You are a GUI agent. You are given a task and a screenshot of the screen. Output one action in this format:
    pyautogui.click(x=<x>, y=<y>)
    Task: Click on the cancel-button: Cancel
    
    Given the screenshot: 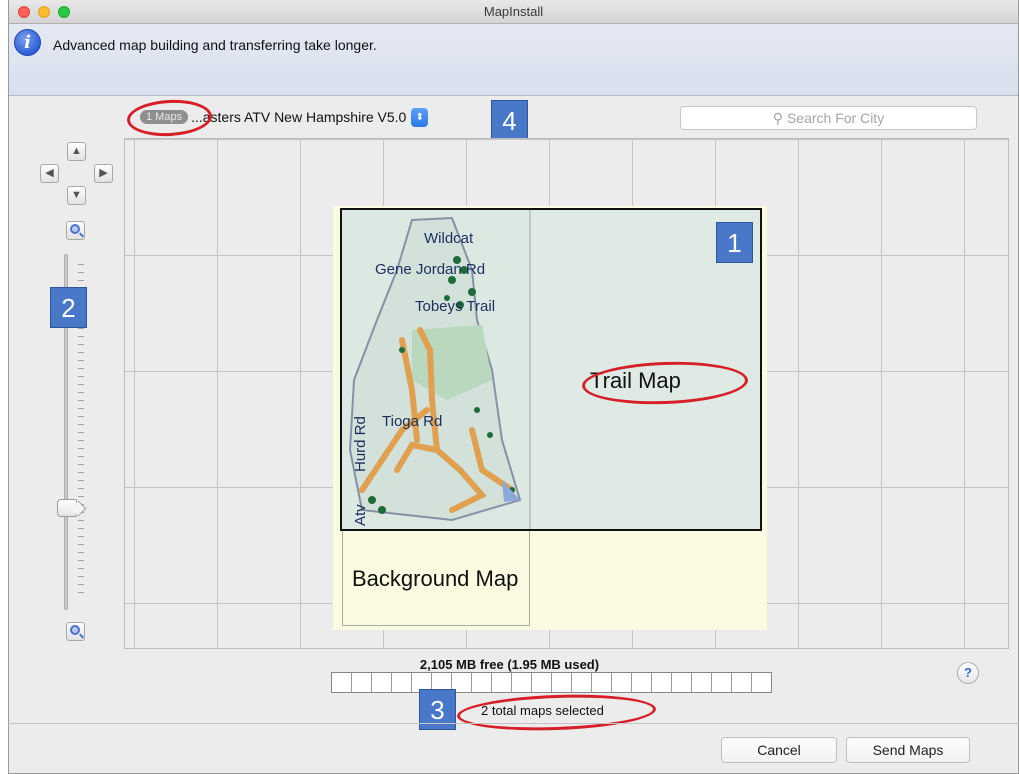 What is the action you would take?
    pyautogui.click(x=779, y=750)
    